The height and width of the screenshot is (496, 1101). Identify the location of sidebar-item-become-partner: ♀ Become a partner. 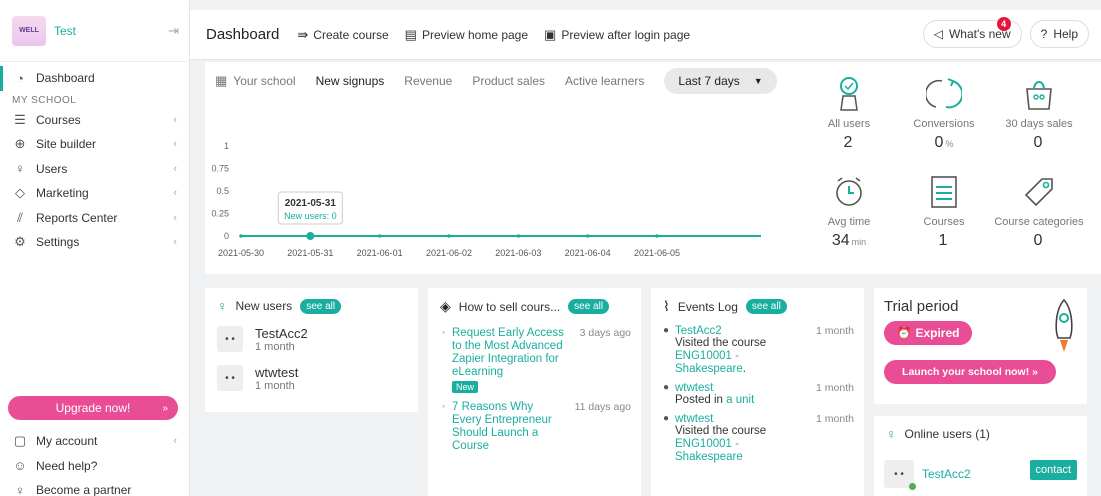
(94, 487).